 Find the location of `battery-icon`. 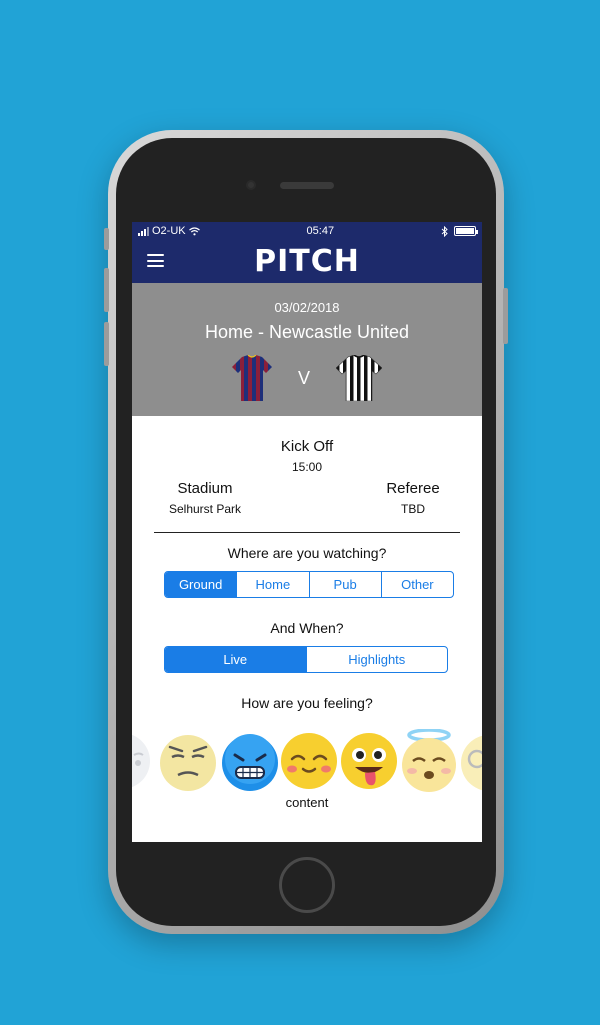

battery-icon is located at coordinates (466, 231).